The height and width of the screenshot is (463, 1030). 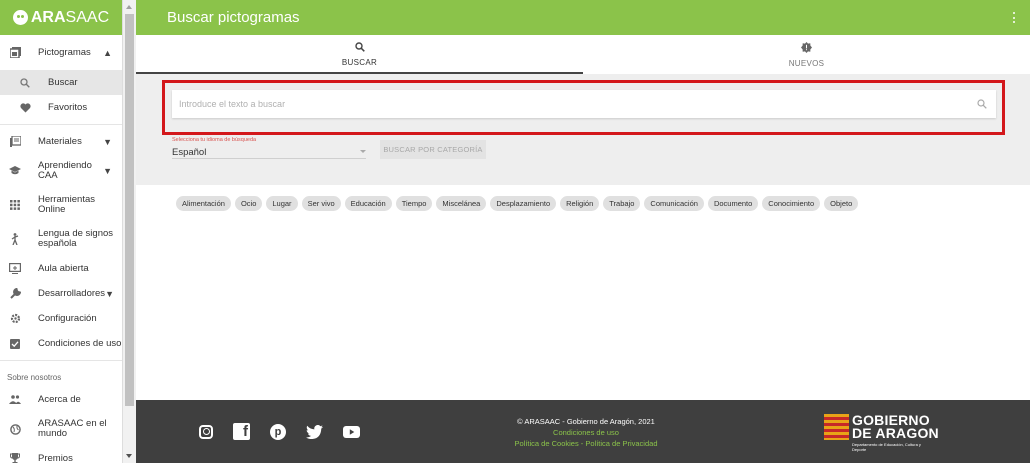 I want to click on category-chip: Lugar, so click(x=282, y=203).